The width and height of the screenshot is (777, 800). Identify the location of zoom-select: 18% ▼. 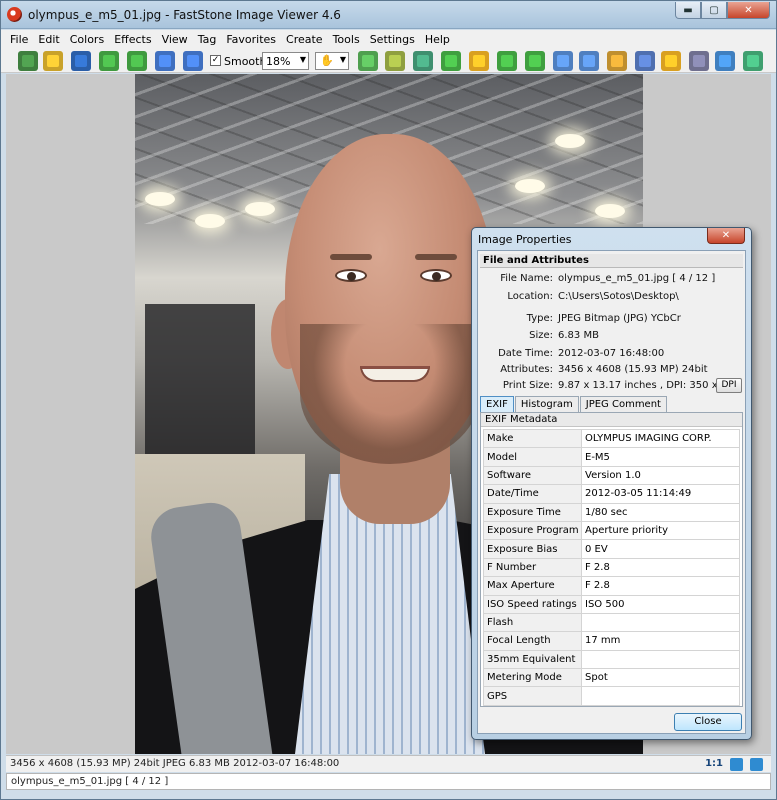
(285, 61).